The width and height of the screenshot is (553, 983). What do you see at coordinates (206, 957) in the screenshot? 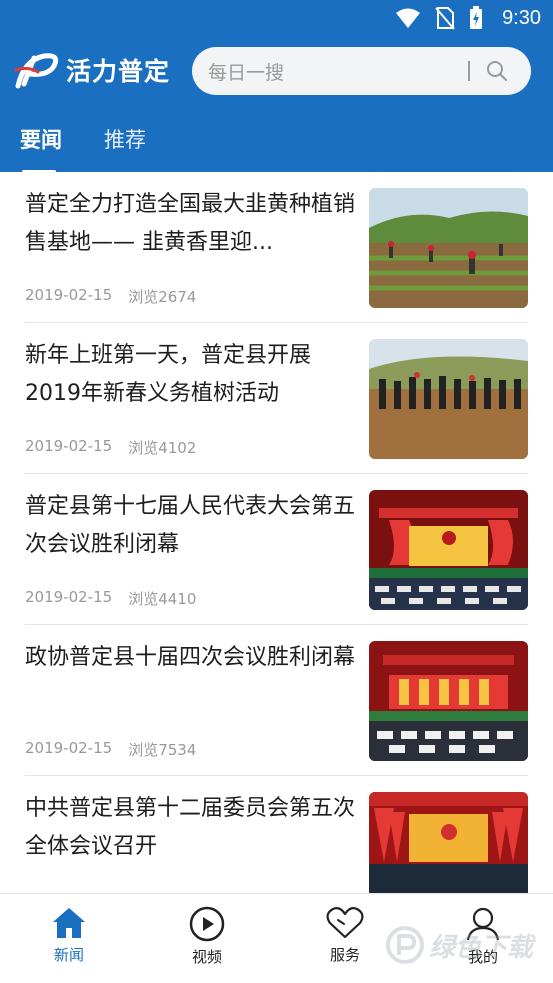
I see `nav-video-label: 视频` at bounding box center [206, 957].